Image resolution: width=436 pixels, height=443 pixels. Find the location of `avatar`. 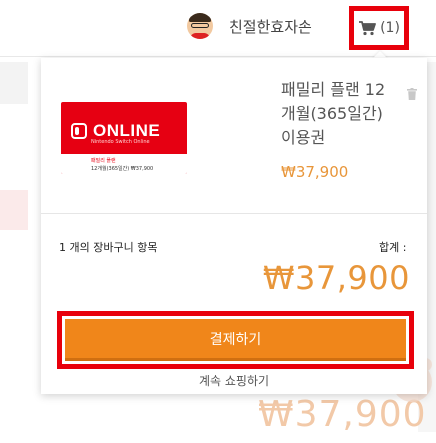

avatar is located at coordinates (200, 26).